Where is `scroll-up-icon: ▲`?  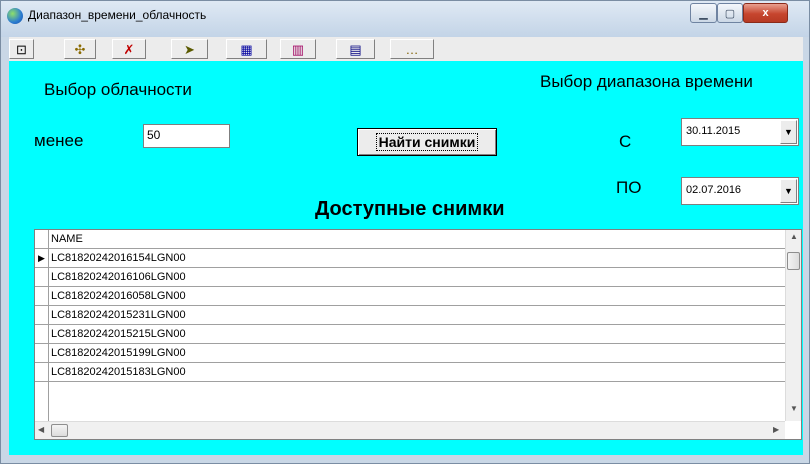 scroll-up-icon: ▲ is located at coordinates (793, 236).